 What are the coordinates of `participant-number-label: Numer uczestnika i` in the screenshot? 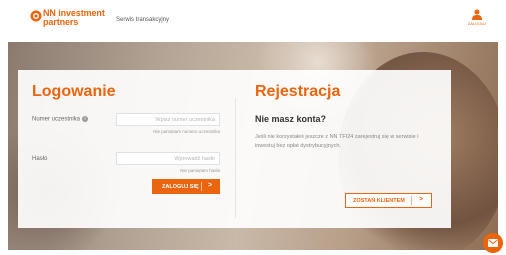 It's located at (60, 119).